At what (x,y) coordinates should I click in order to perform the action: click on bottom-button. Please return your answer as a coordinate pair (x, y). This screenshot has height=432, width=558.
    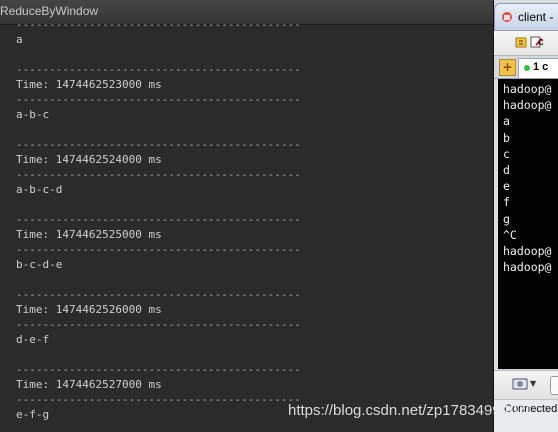
    Looking at the image, I should click on (554, 385).